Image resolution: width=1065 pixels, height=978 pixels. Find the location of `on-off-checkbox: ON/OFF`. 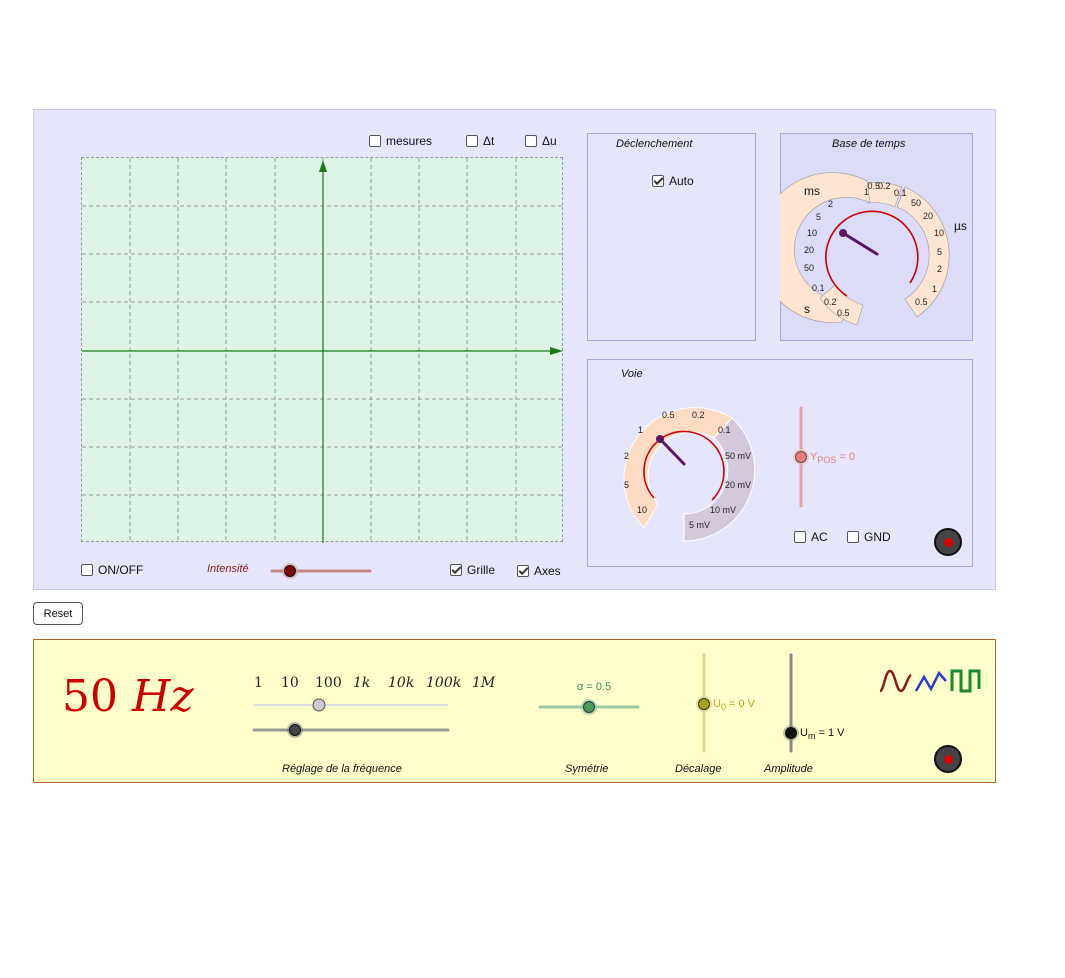

on-off-checkbox: ON/OFF is located at coordinates (112, 570).